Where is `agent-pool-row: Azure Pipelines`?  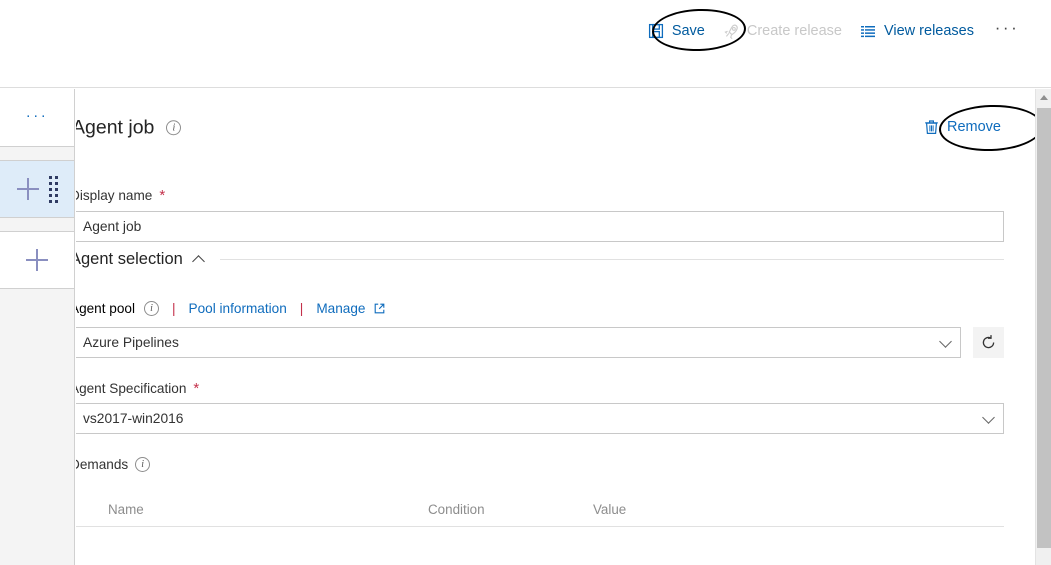
agent-pool-row: Azure Pipelines is located at coordinates (540, 342).